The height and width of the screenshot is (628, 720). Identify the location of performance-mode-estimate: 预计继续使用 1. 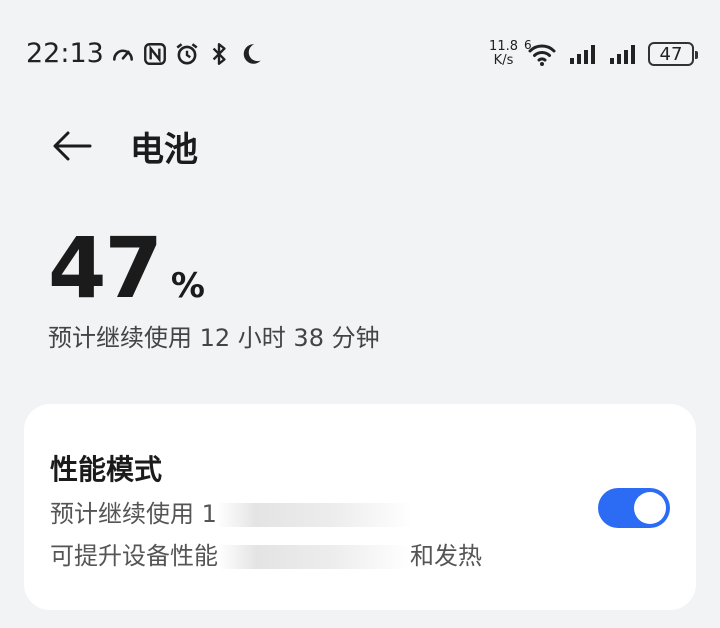
(231, 511).